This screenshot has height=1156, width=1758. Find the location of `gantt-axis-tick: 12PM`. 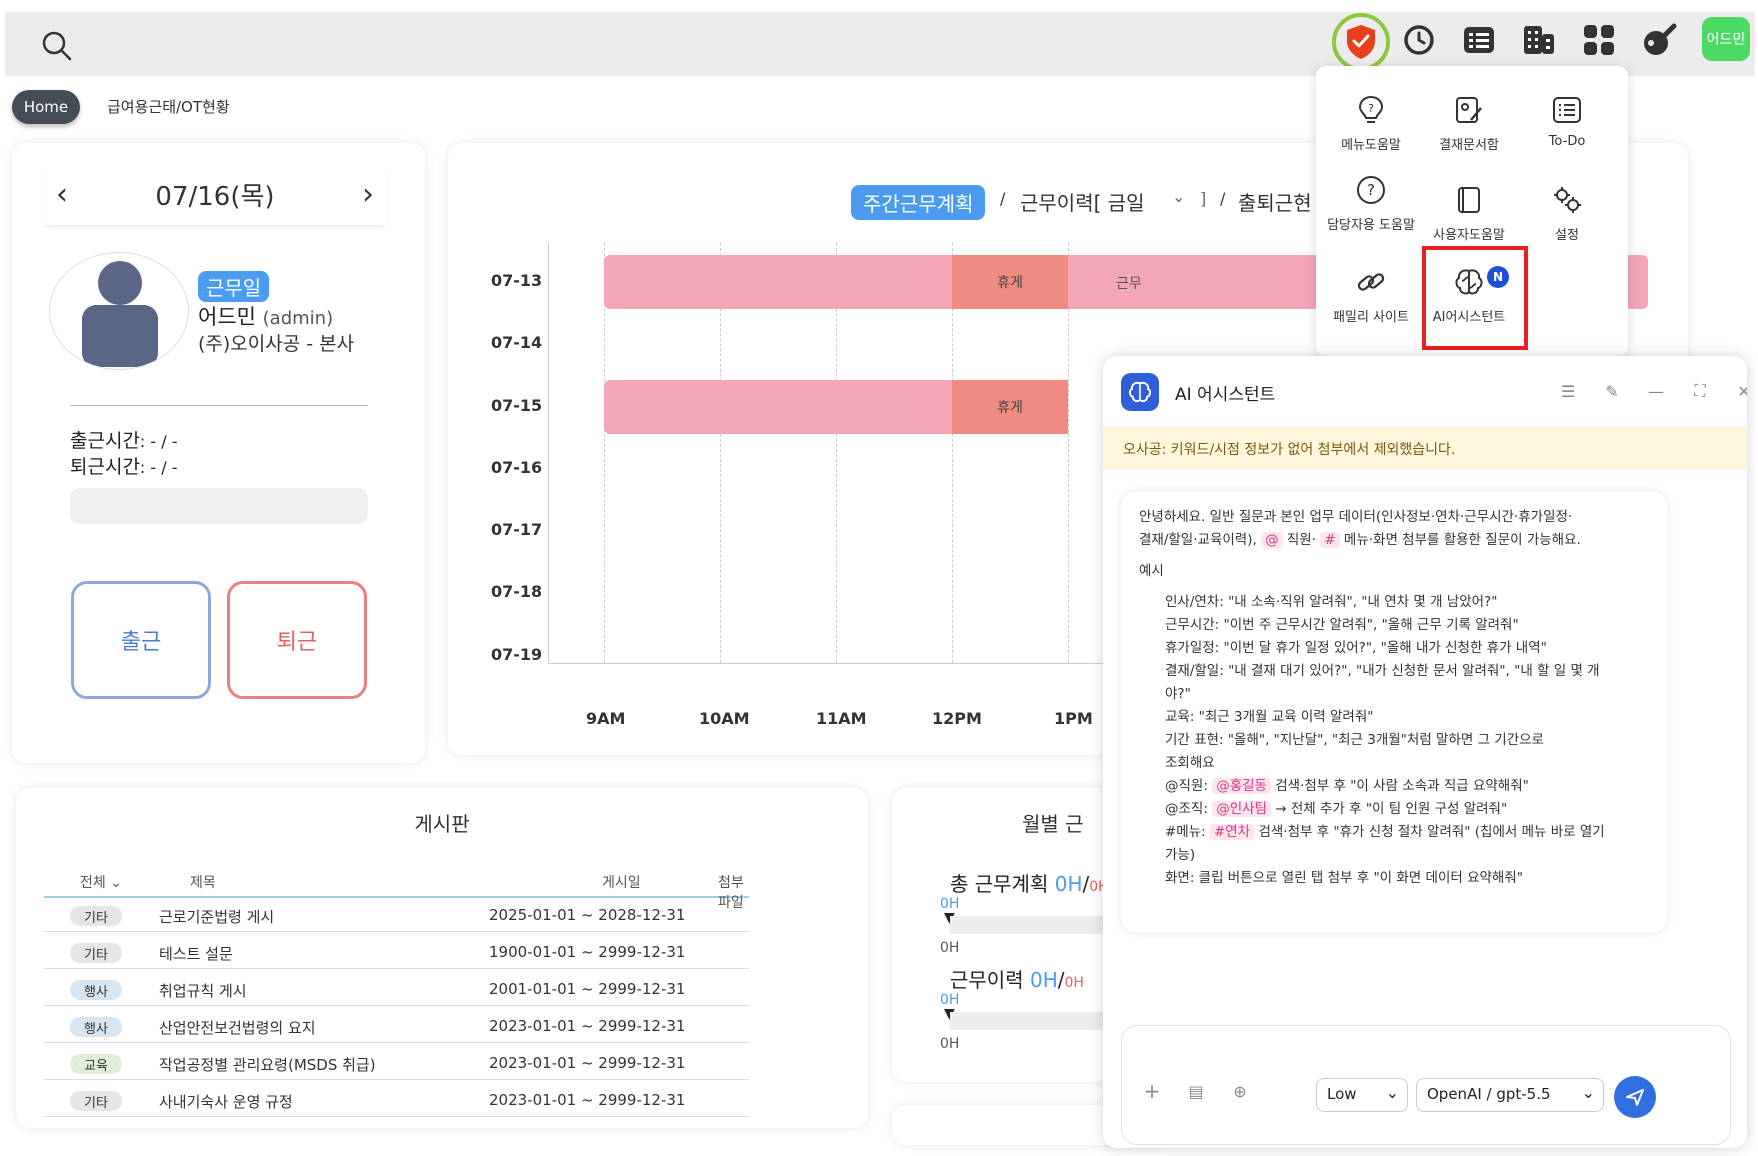

gantt-axis-tick: 12PM is located at coordinates (957, 718).